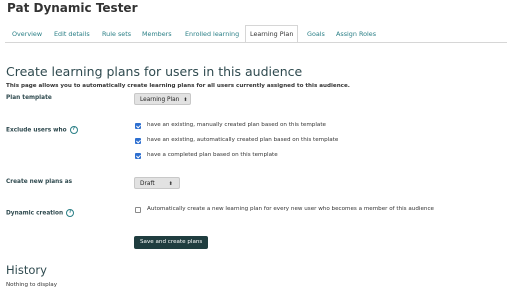 The image size is (512, 298). I want to click on tab-enrolled-learning: Enrolled learning, so click(212, 34).